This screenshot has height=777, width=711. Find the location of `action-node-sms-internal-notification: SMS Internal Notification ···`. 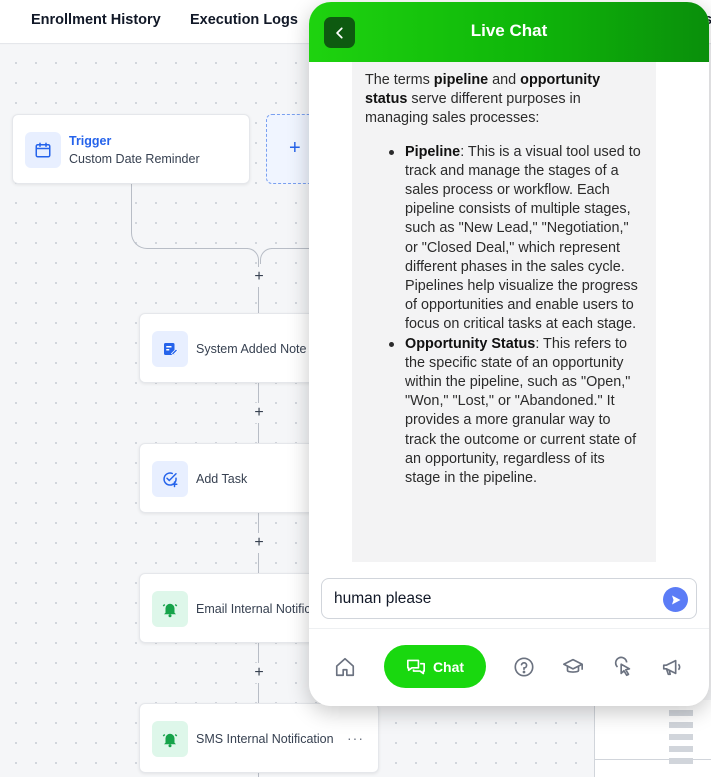

action-node-sms-internal-notification: SMS Internal Notification ··· is located at coordinates (259, 738).